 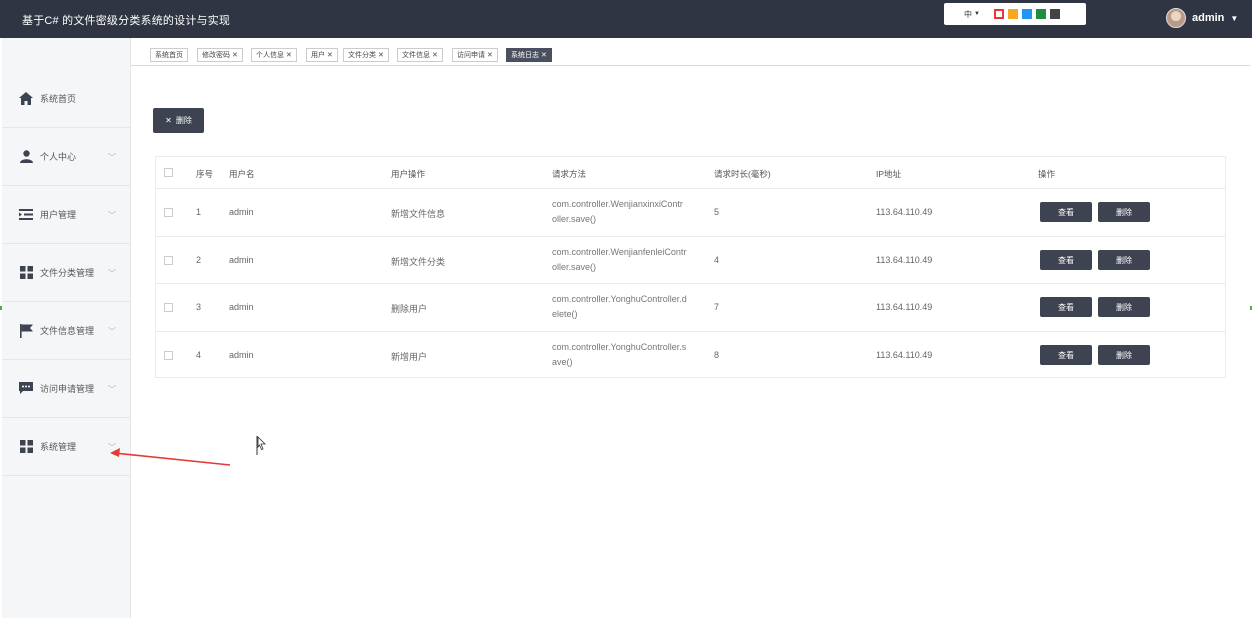 I want to click on language-select: 中 ▼, so click(x=972, y=14).